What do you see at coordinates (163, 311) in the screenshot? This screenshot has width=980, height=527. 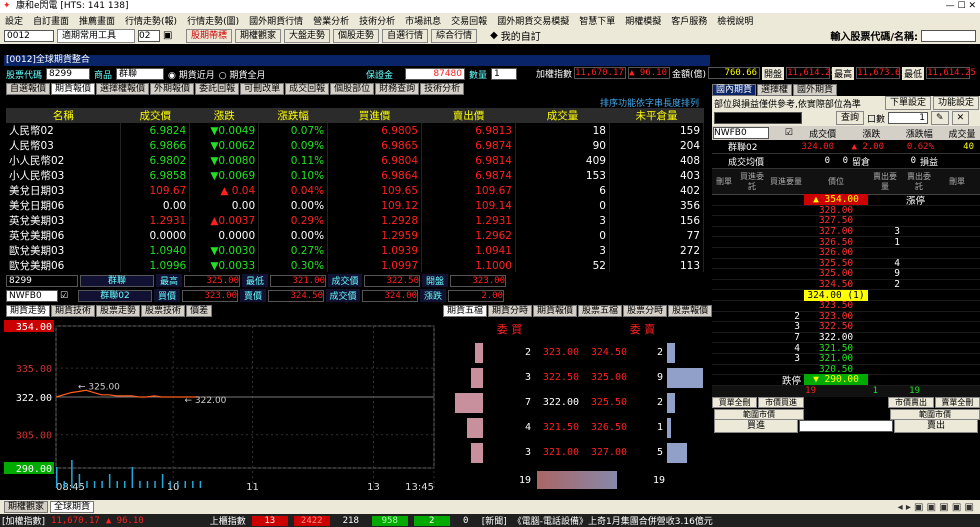 I see `chart-tab-3: 股票技術` at bounding box center [163, 311].